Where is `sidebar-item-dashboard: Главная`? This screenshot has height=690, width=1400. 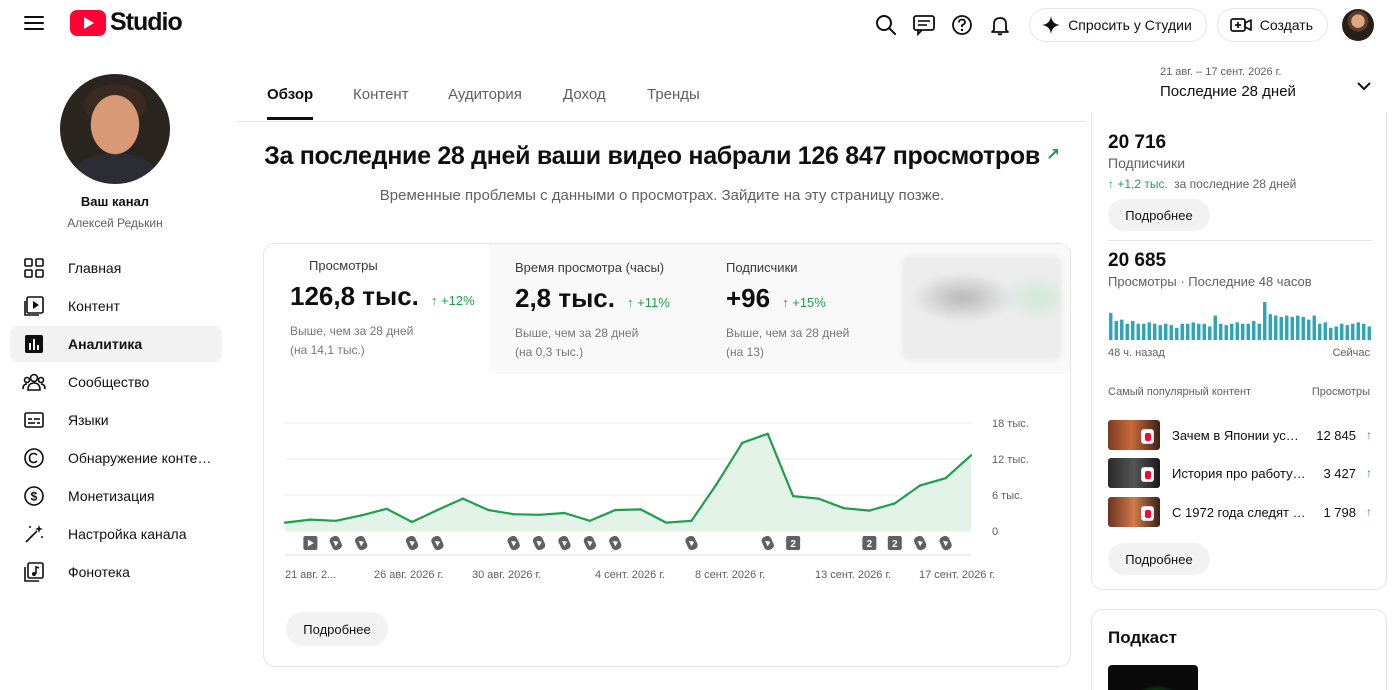 sidebar-item-dashboard: Главная is located at coordinates (116, 268).